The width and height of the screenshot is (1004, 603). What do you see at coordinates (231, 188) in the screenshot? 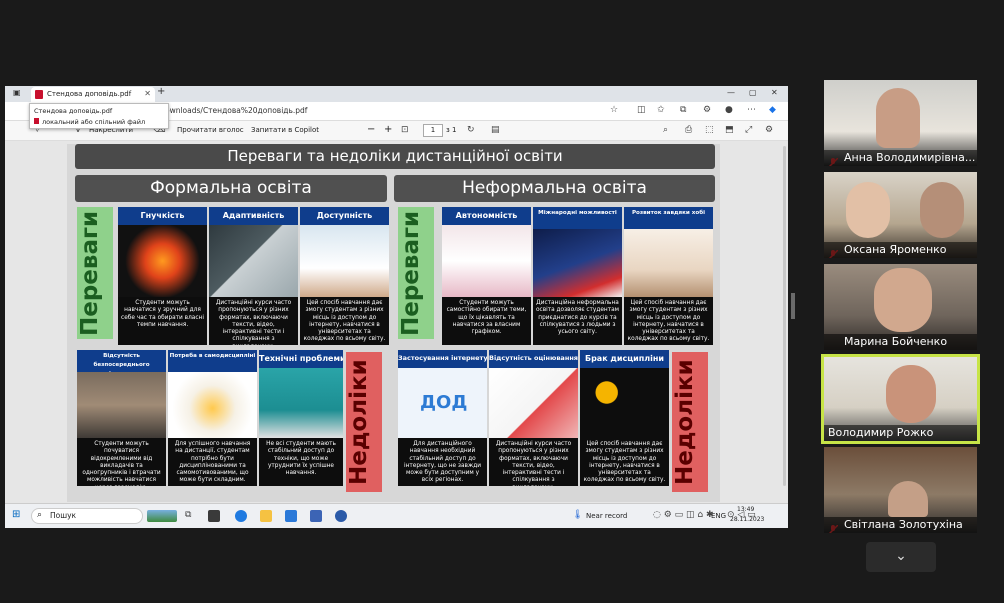
I see `formal-header: Формальна освіта` at bounding box center [231, 188].